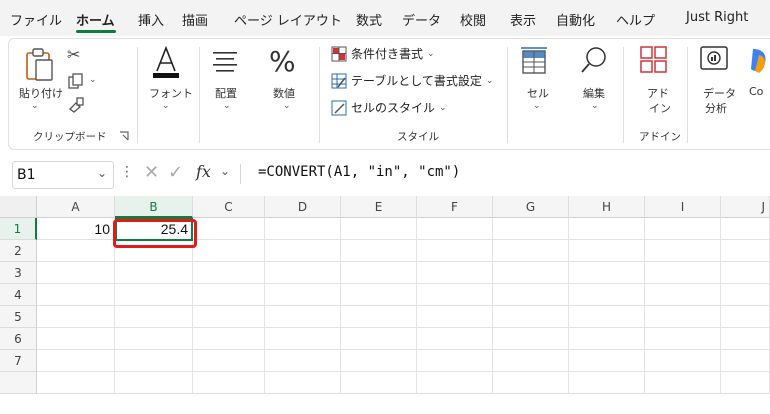 Image resolution: width=770 pixels, height=414 pixels. Describe the element at coordinates (151, 19) in the screenshot. I see `tab-insert: 挿入` at that location.